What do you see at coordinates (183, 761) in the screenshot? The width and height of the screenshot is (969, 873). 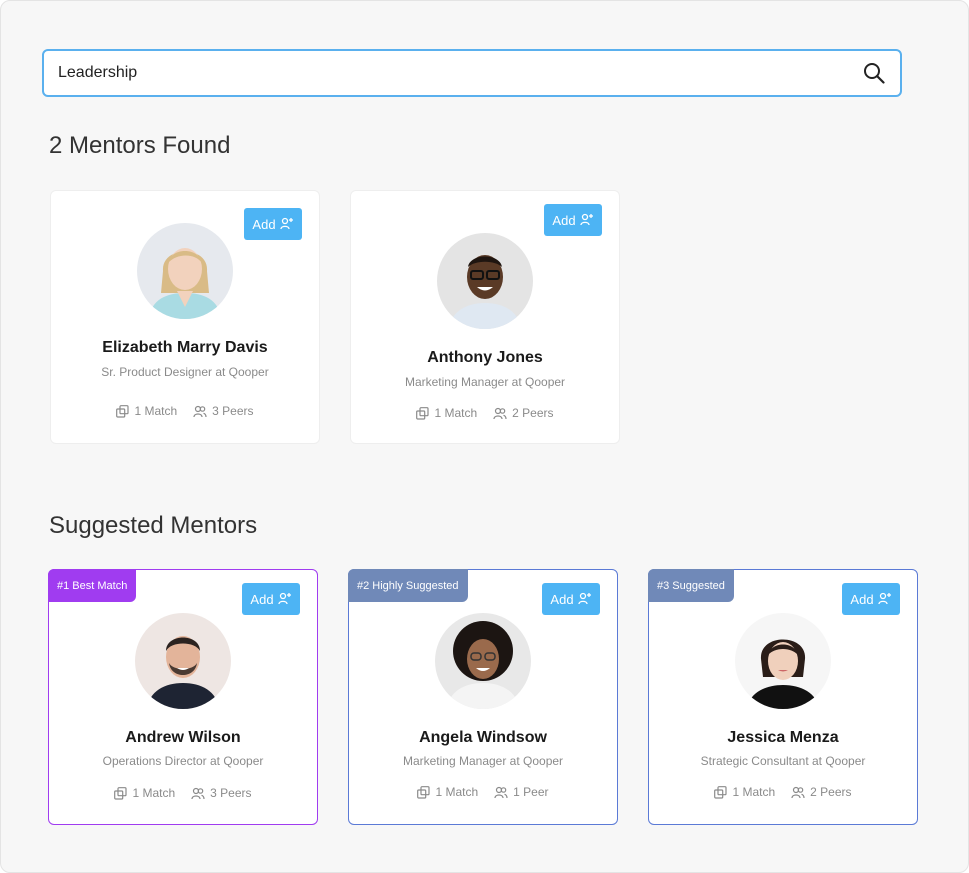 I see `mentor-role: Operations Director at Qooper` at bounding box center [183, 761].